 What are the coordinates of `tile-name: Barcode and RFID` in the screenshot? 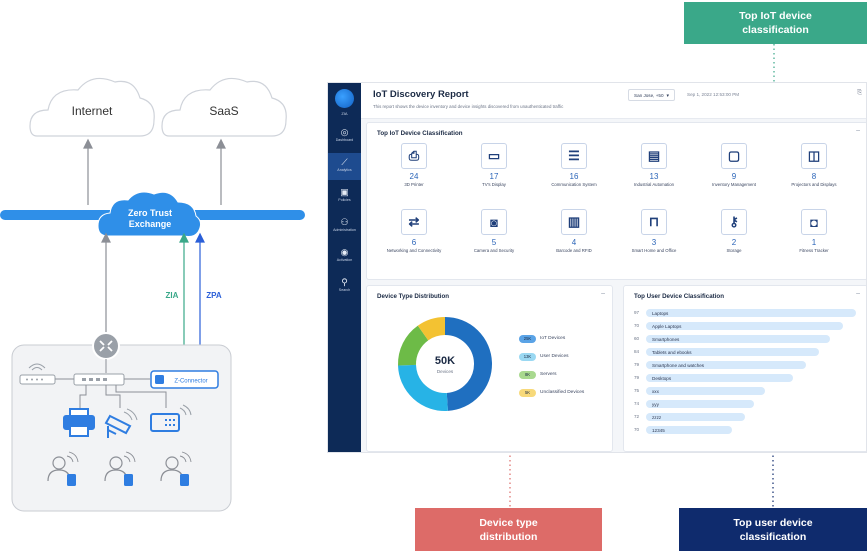 It's located at (574, 250).